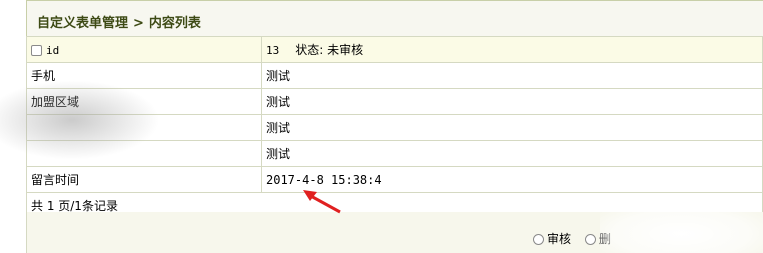  Describe the element at coordinates (681, 229) in the screenshot. I see `redaction-blur-right` at that location.